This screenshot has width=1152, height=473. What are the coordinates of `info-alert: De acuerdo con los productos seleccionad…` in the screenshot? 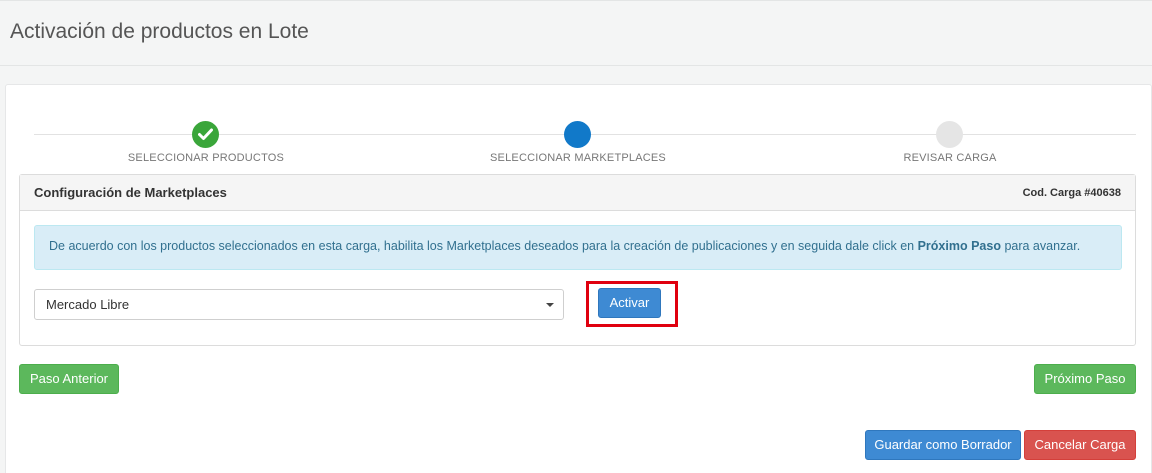 It's located at (578, 247).